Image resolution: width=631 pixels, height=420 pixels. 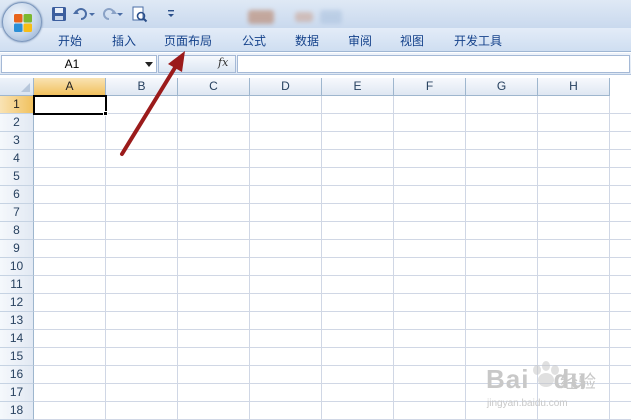 What do you see at coordinates (527, 403) in the screenshot?
I see `watermark-url: jingyan.baidu.com` at bounding box center [527, 403].